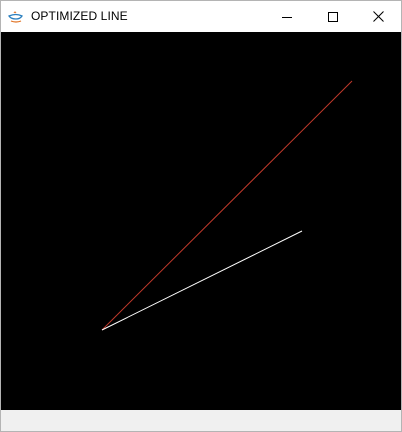 The image size is (402, 432). I want to click on maximize-icon, so click(333, 16).